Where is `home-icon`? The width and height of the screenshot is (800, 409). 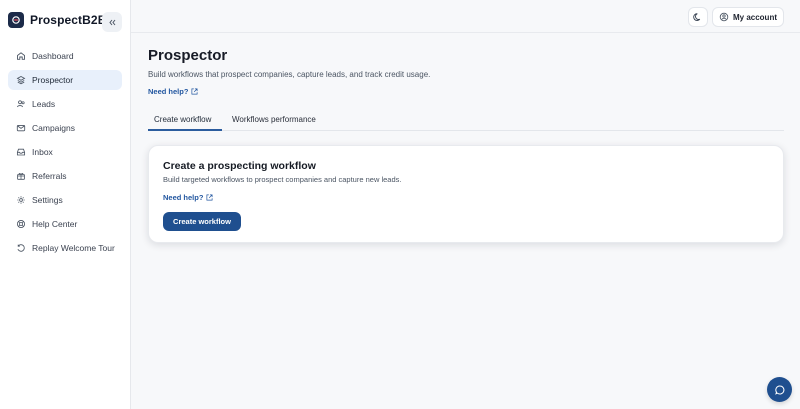
home-icon is located at coordinates (21, 56).